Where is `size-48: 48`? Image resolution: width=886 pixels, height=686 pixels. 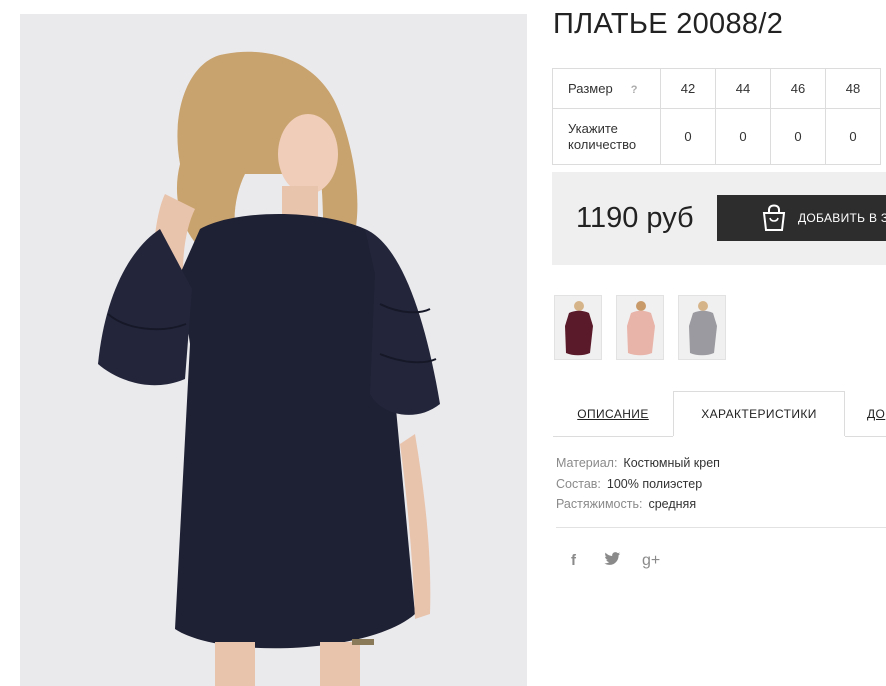 size-48: 48 is located at coordinates (853, 88).